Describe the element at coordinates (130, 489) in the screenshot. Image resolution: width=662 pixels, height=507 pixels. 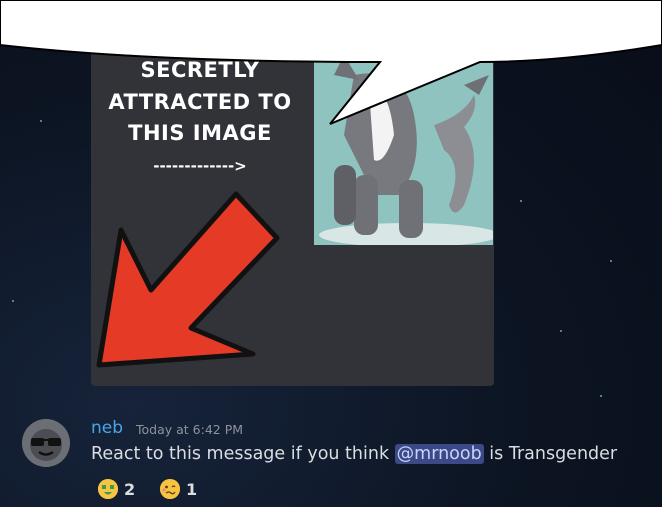
I see `reaction-count: 2` at that location.